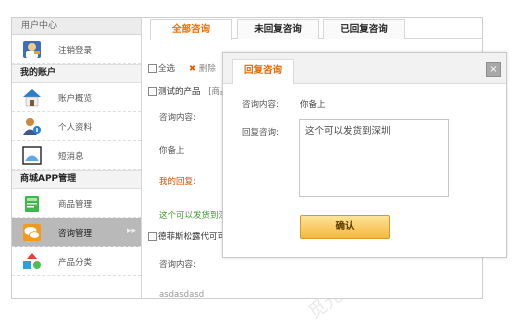 Image resolution: width=530 pixels, height=324 pixels. What do you see at coordinates (32, 155) in the screenshot?
I see `message-icon` at bounding box center [32, 155].